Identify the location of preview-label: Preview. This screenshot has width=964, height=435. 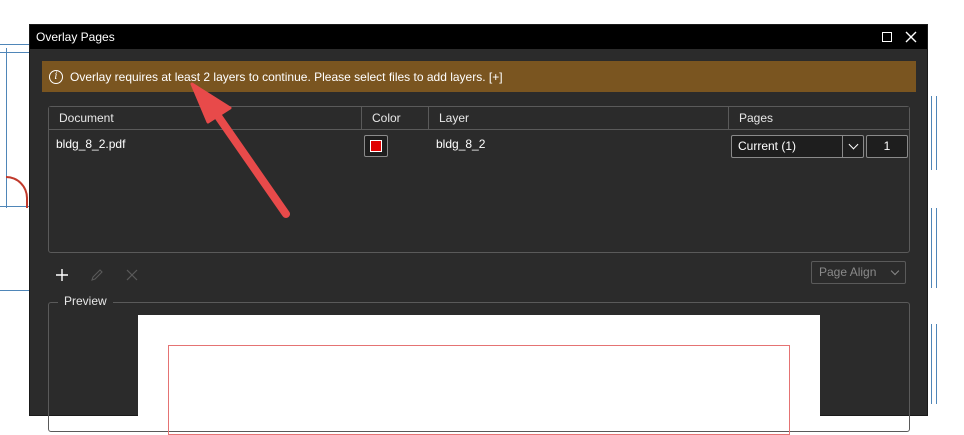
(85, 301).